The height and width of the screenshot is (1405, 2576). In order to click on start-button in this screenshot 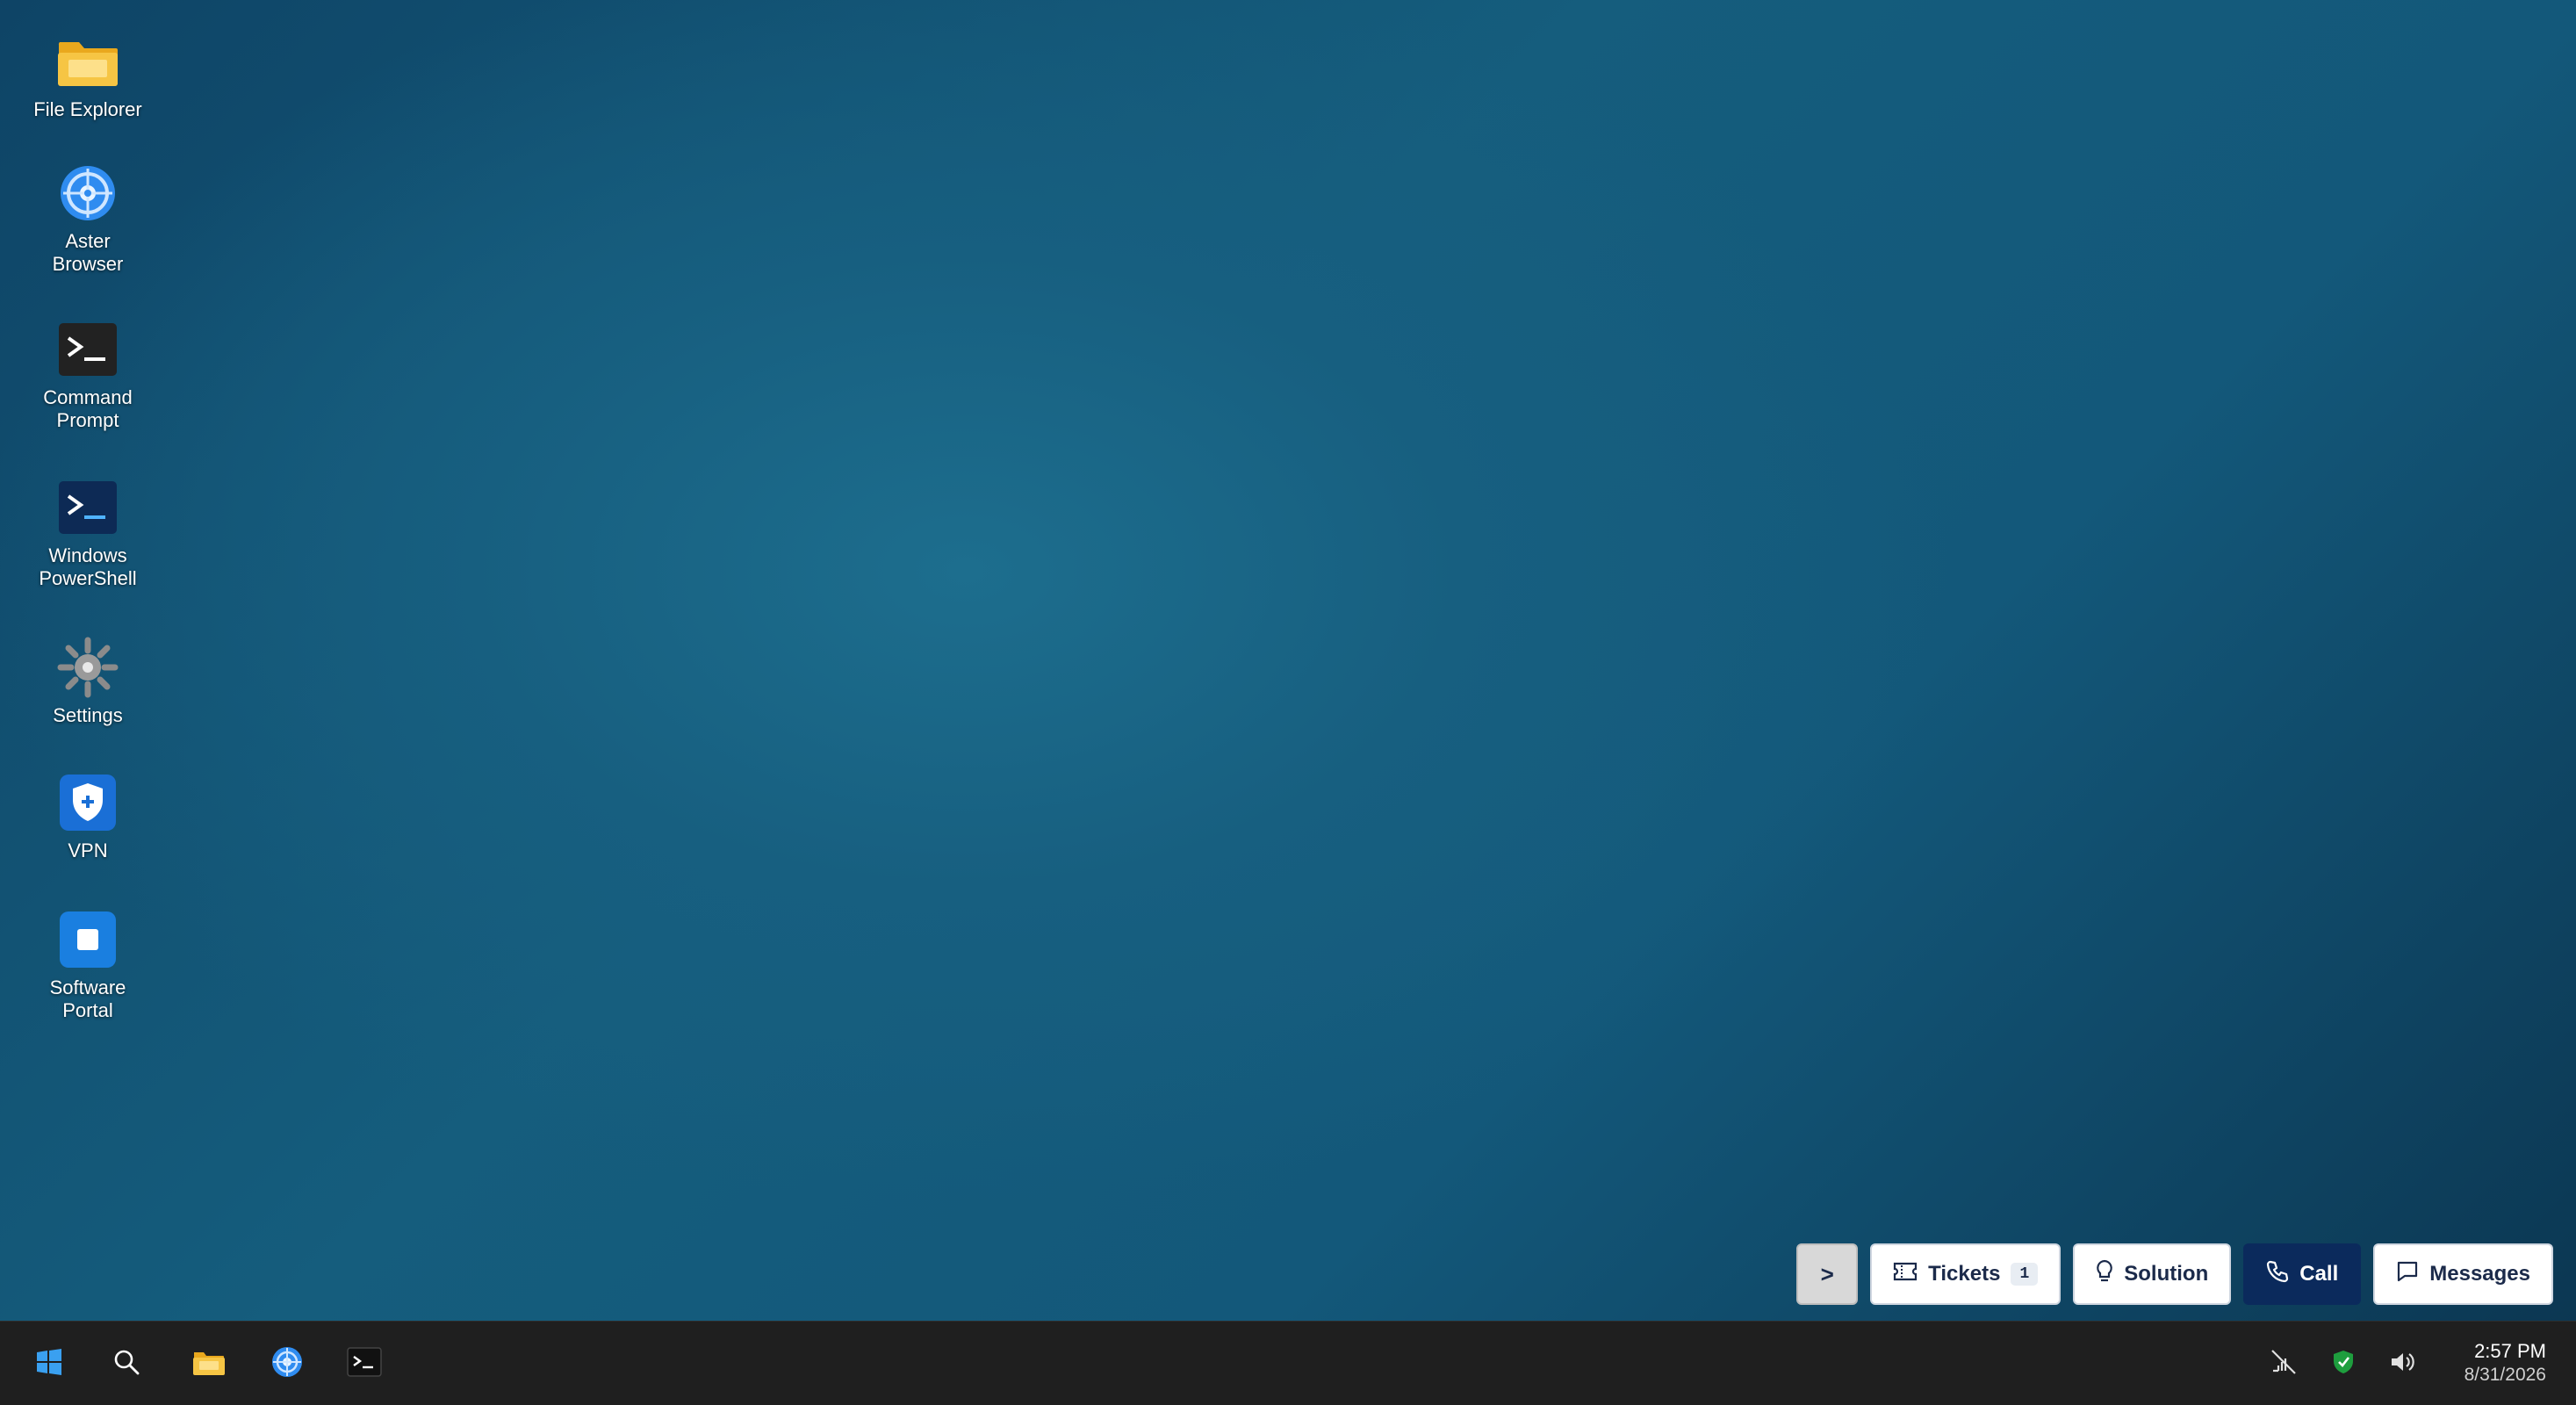, I will do `click(49, 1364)`.